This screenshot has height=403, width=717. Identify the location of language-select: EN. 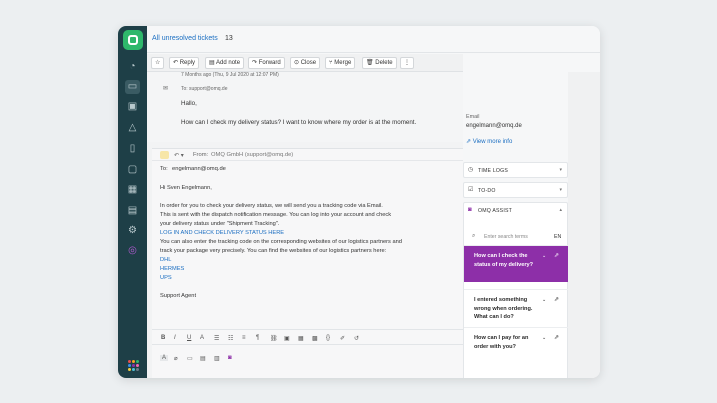
(557, 237).